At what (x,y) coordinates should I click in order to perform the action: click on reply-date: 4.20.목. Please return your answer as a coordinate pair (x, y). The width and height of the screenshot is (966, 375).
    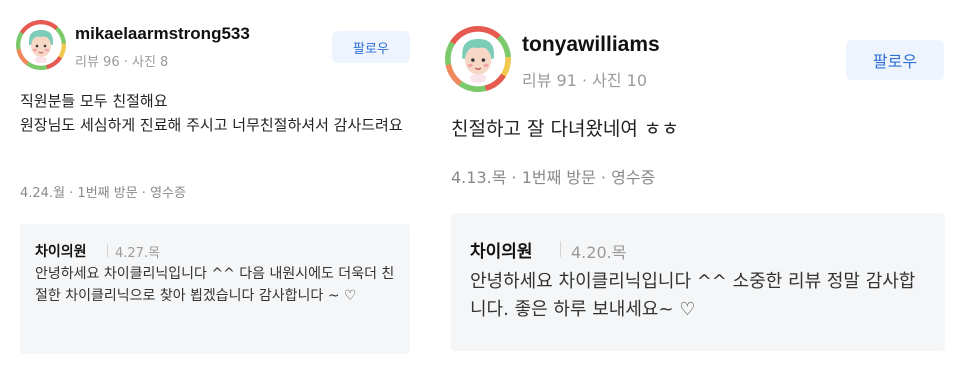
    Looking at the image, I should click on (599, 252).